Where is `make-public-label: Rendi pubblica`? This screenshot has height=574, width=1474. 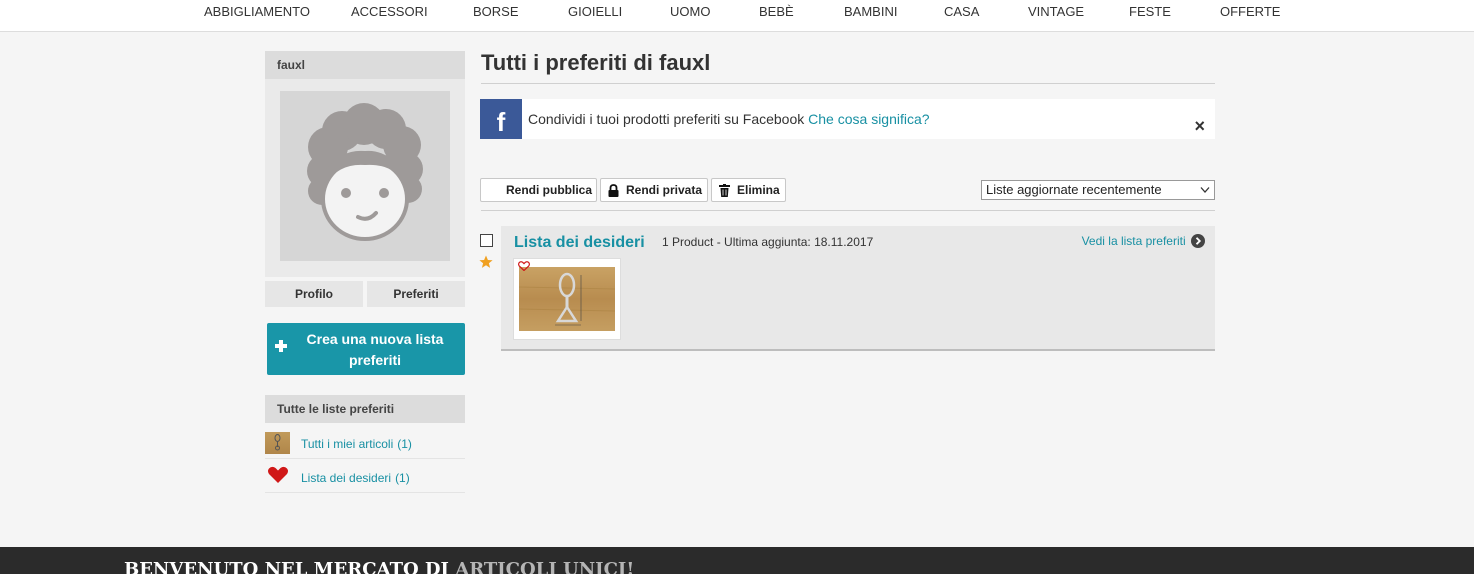
make-public-label: Rendi pubblica is located at coordinates (549, 190).